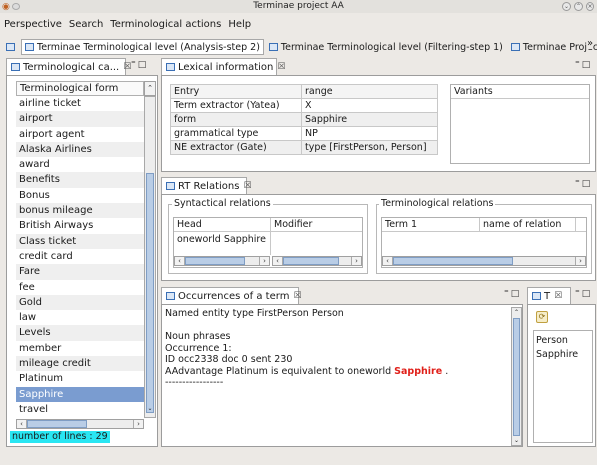  I want to click on list-item: airline ticket, so click(80, 103).